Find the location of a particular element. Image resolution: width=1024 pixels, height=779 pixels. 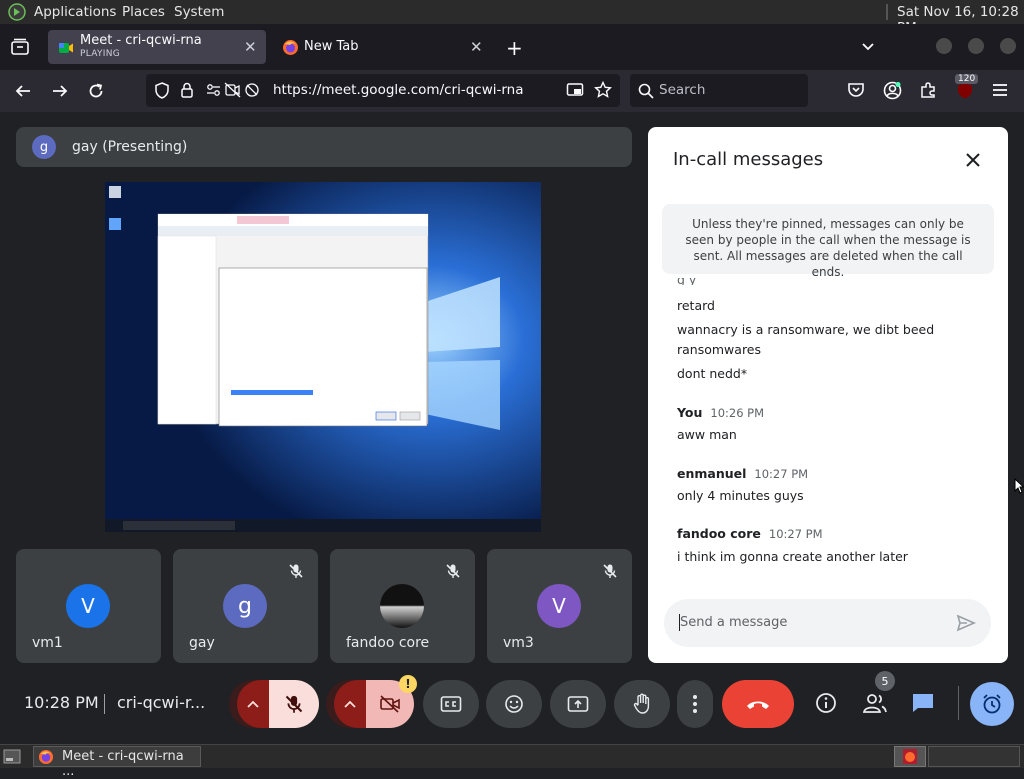

video-options-chevron-icon is located at coordinates (350, 704).